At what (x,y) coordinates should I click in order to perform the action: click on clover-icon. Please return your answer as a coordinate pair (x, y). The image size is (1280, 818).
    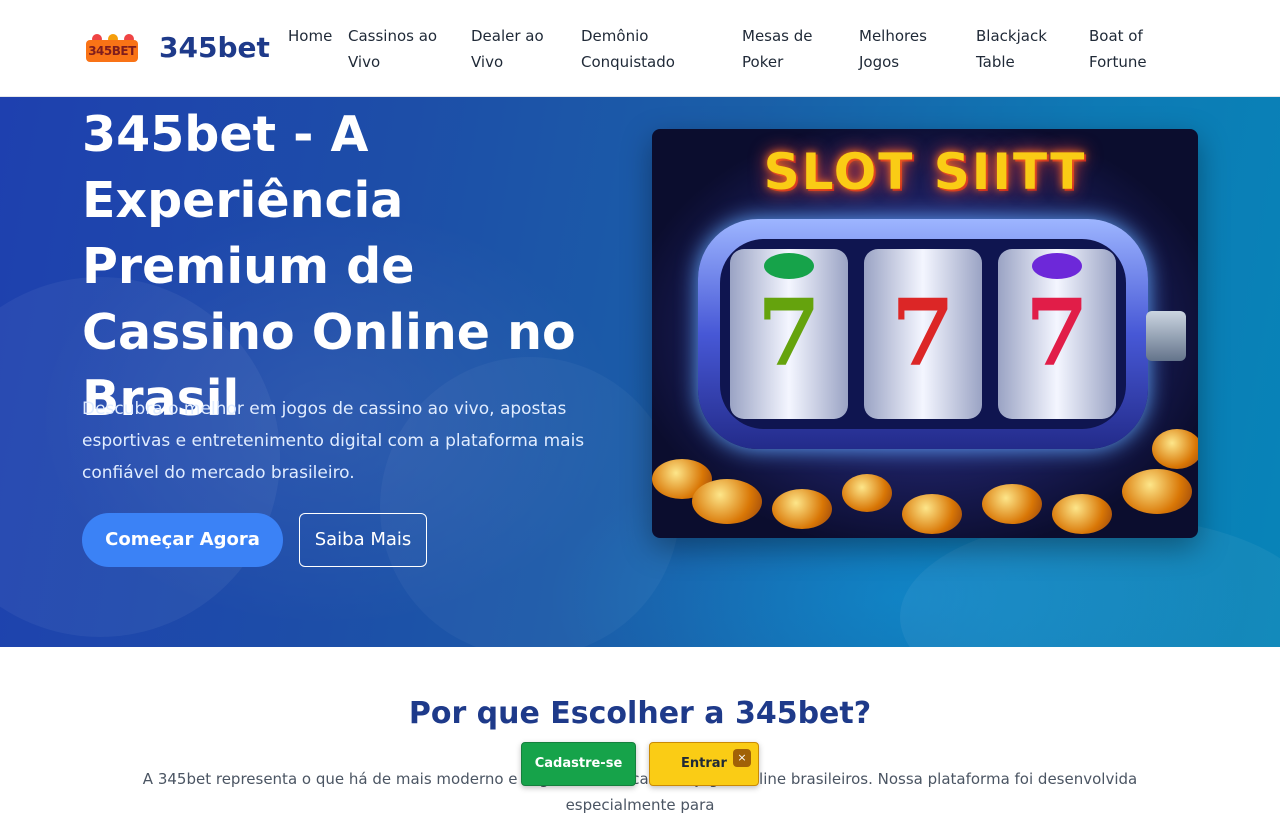
    Looking at the image, I should click on (789, 266).